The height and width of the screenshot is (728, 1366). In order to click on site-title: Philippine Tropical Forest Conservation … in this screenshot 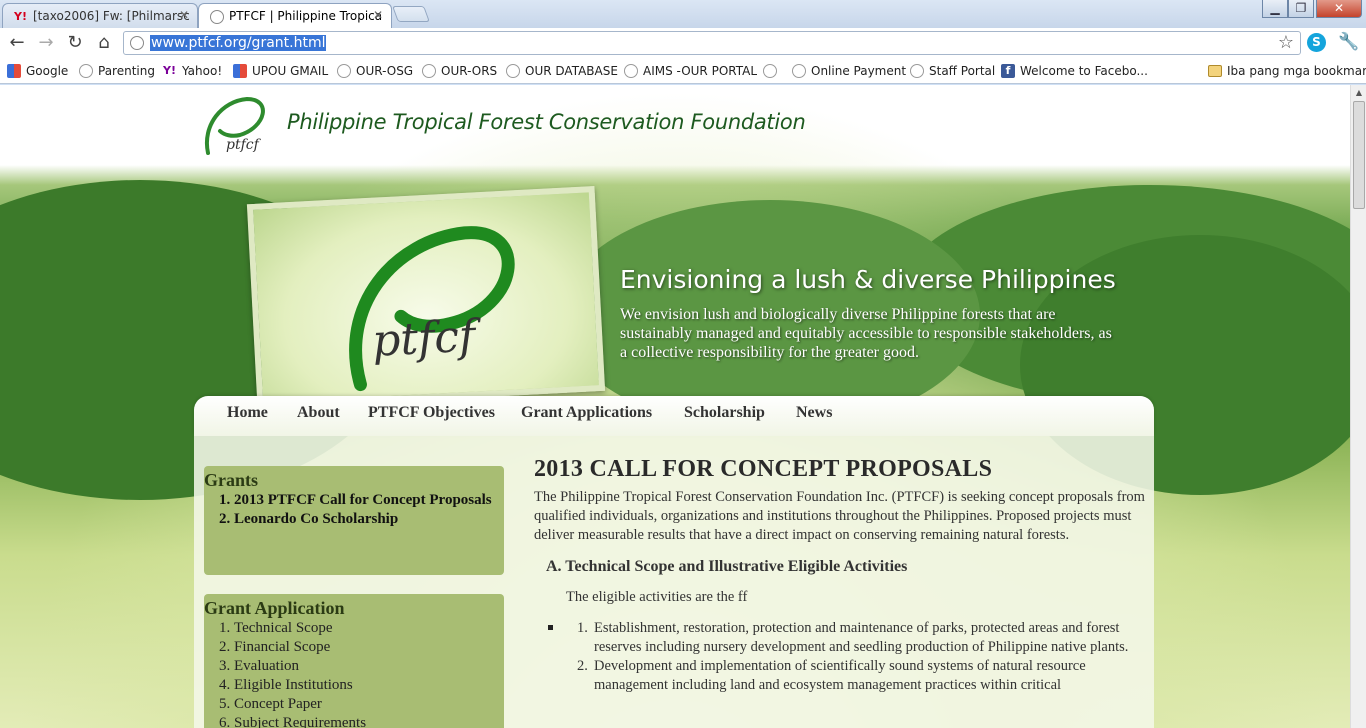, I will do `click(546, 122)`.